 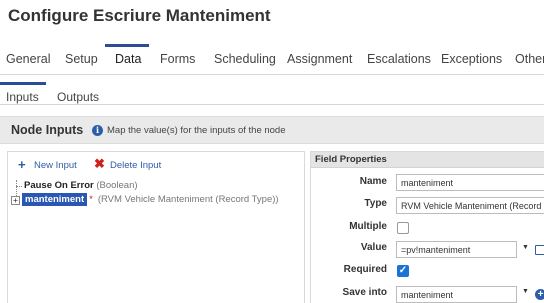 What do you see at coordinates (470, 182) in the screenshot?
I see `name-field: manteniment` at bounding box center [470, 182].